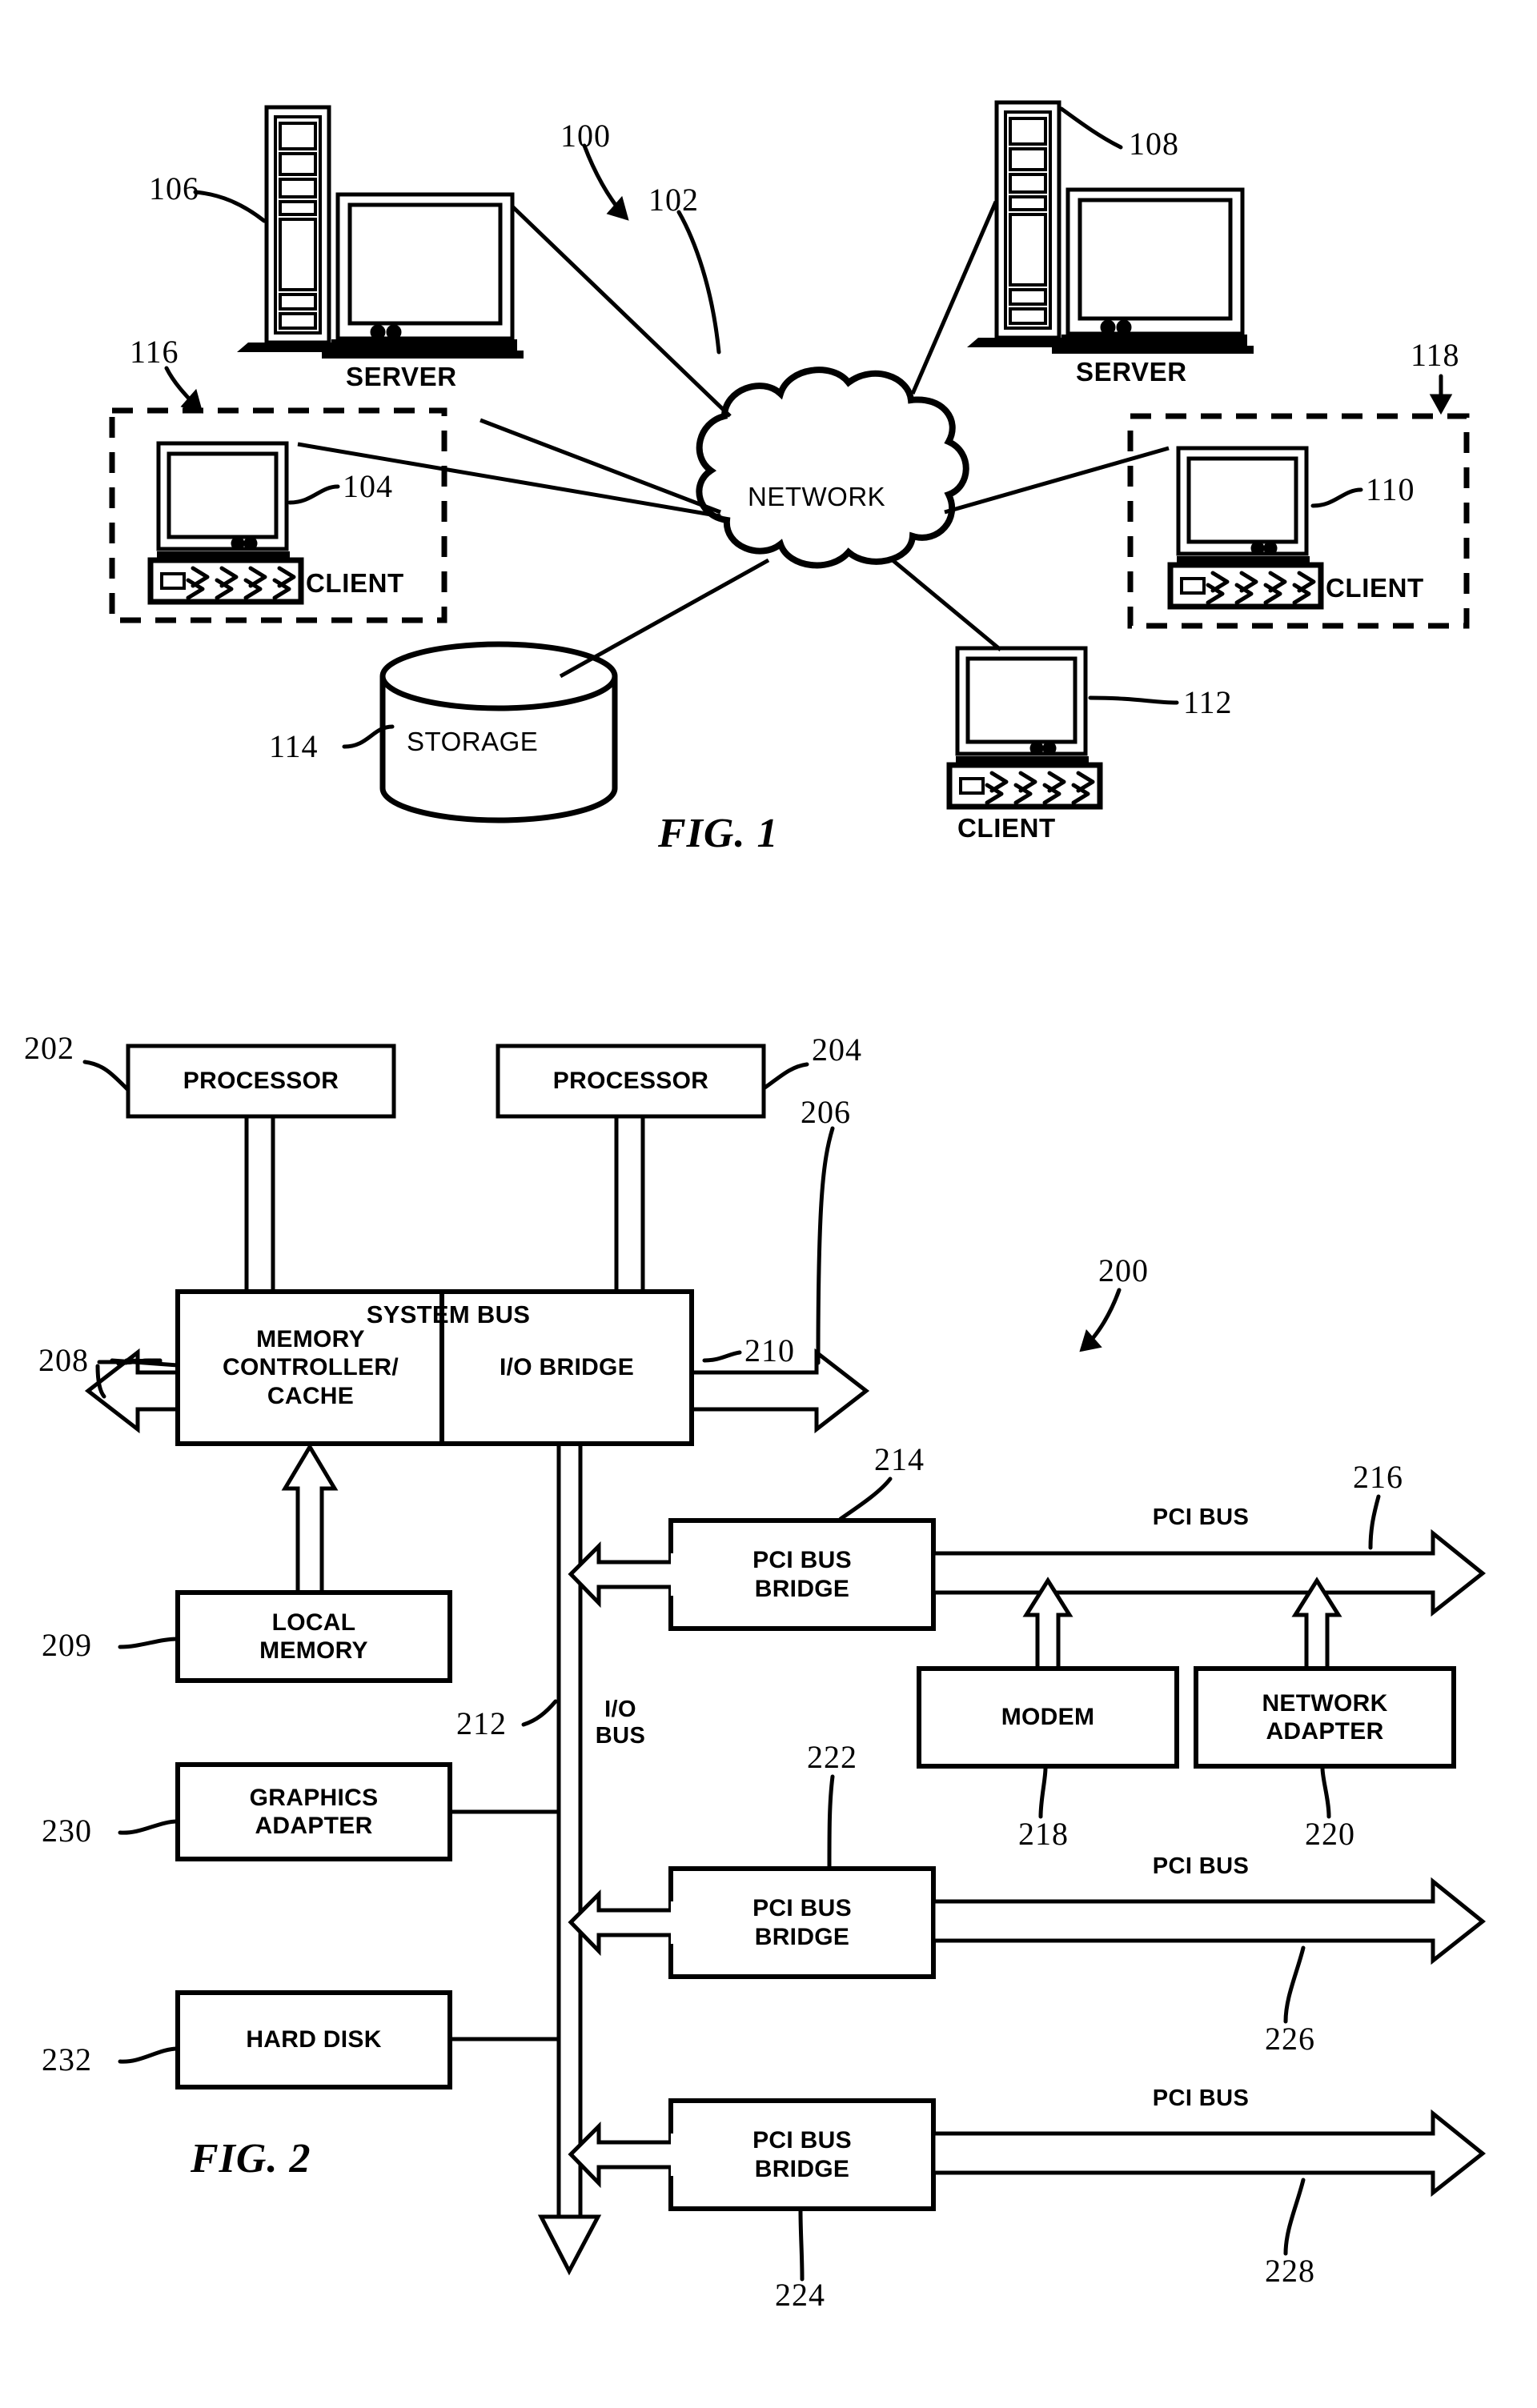 This screenshot has width=1537, height=2408. What do you see at coordinates (1290, 2039) in the screenshot?
I see `ref-226: 226` at bounding box center [1290, 2039].